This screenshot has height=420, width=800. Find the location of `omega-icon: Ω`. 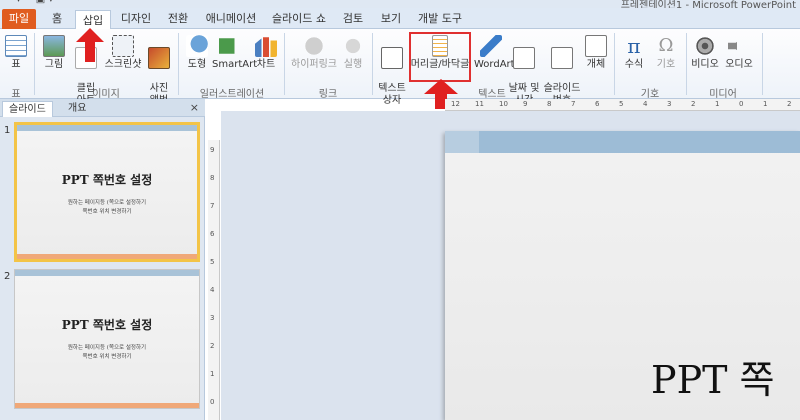

omega-icon: Ω is located at coordinates (666, 45).